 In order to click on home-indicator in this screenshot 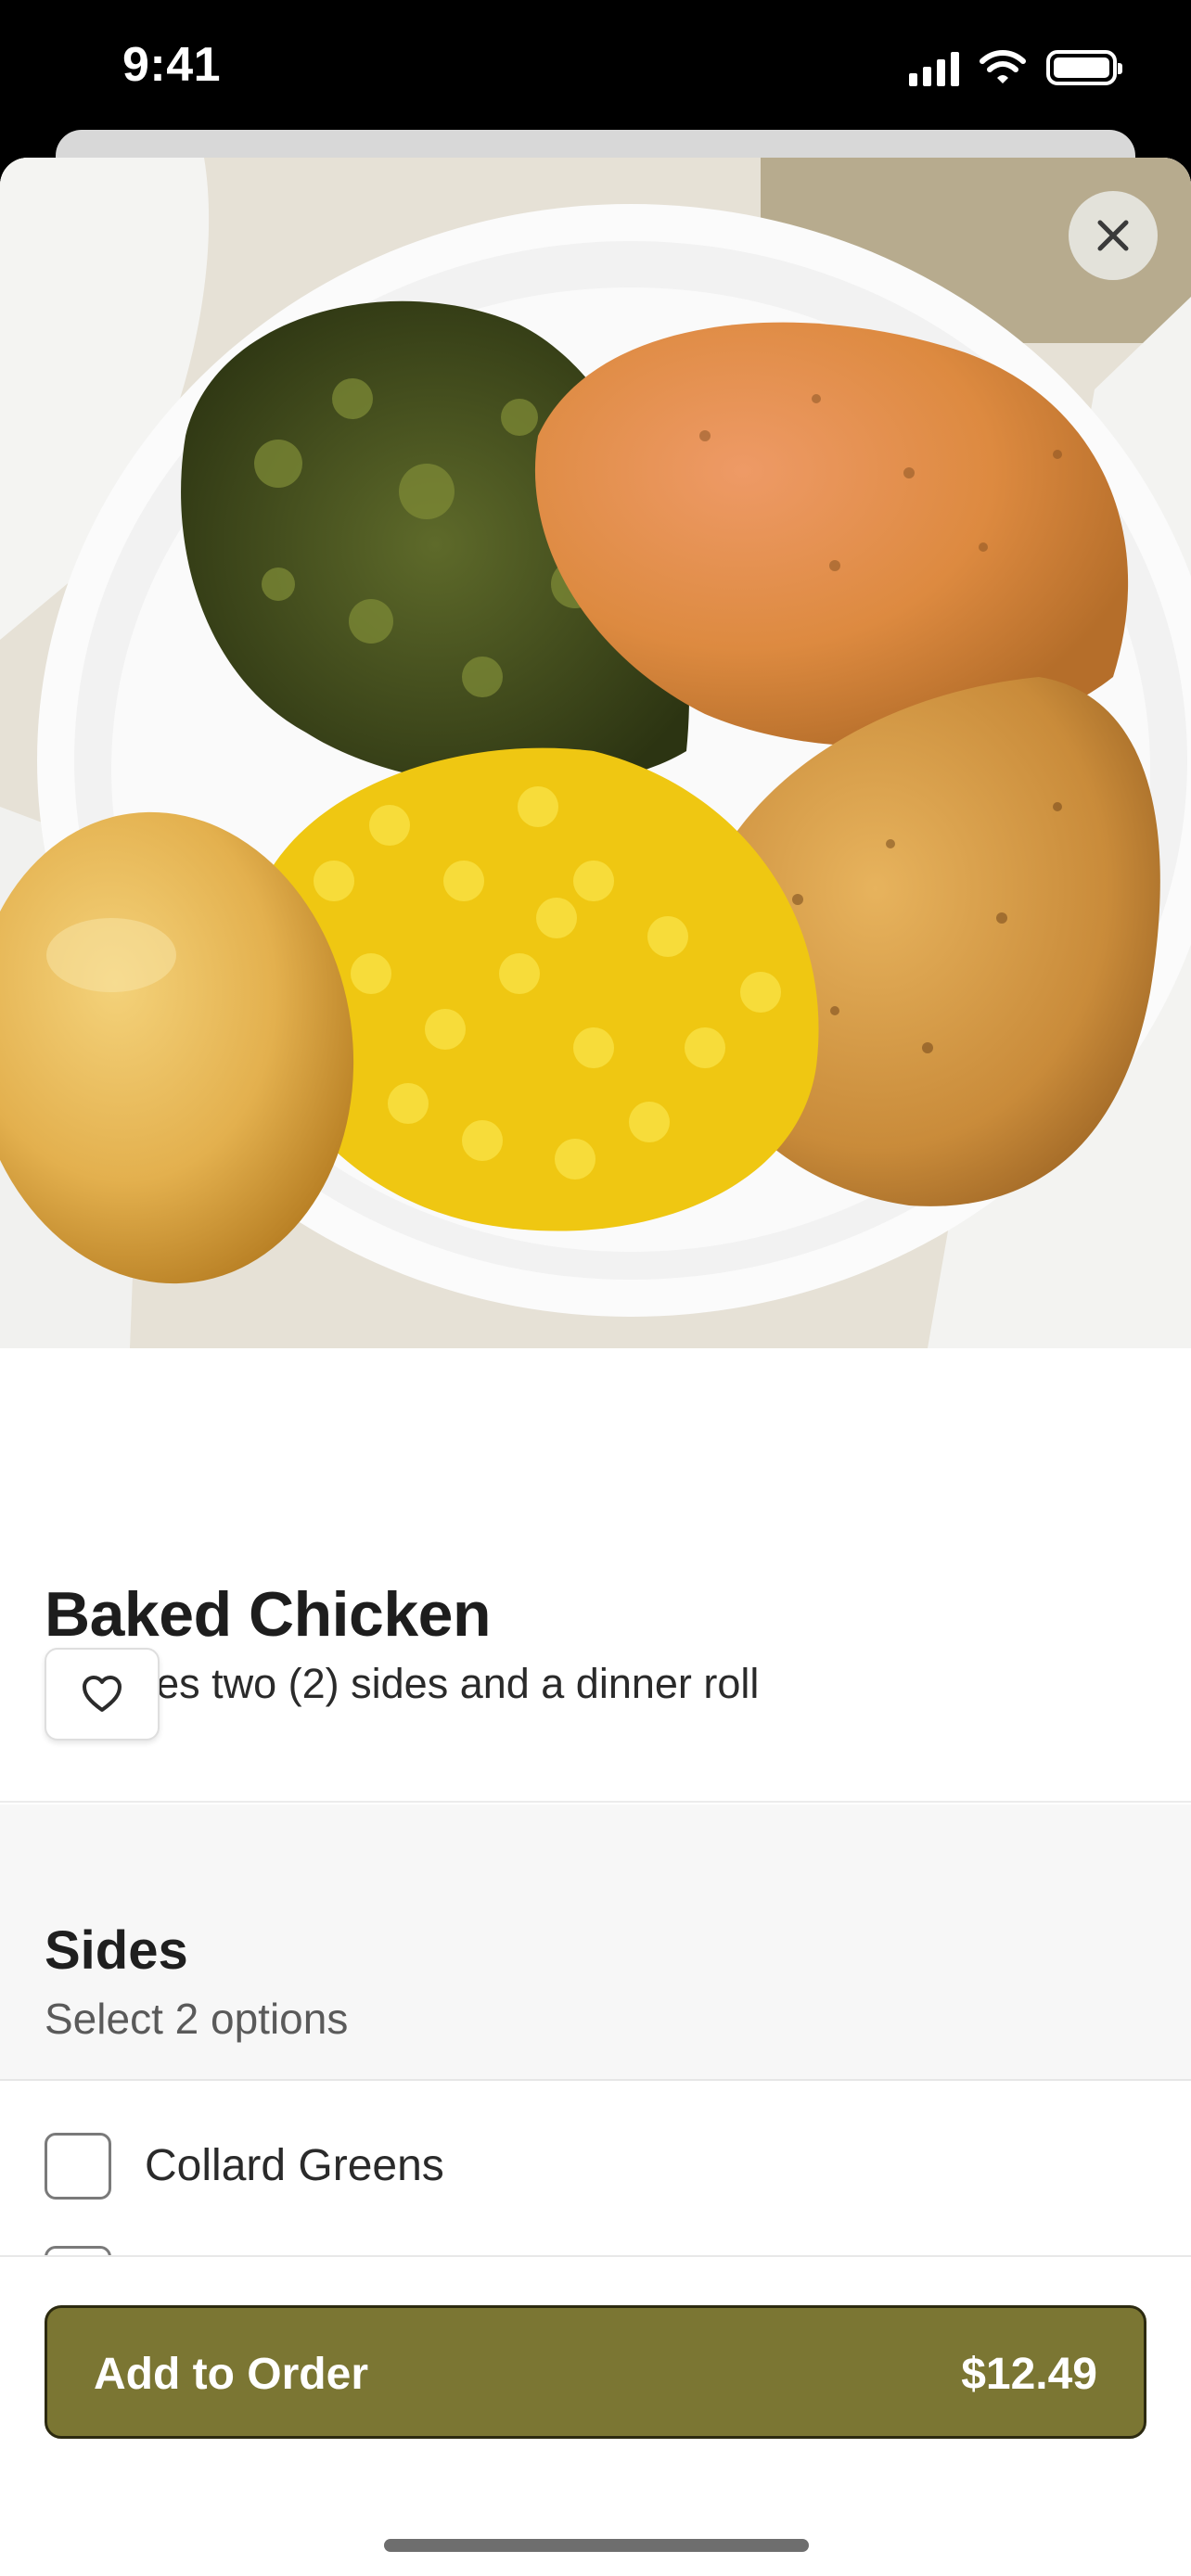, I will do `click(597, 2545)`.